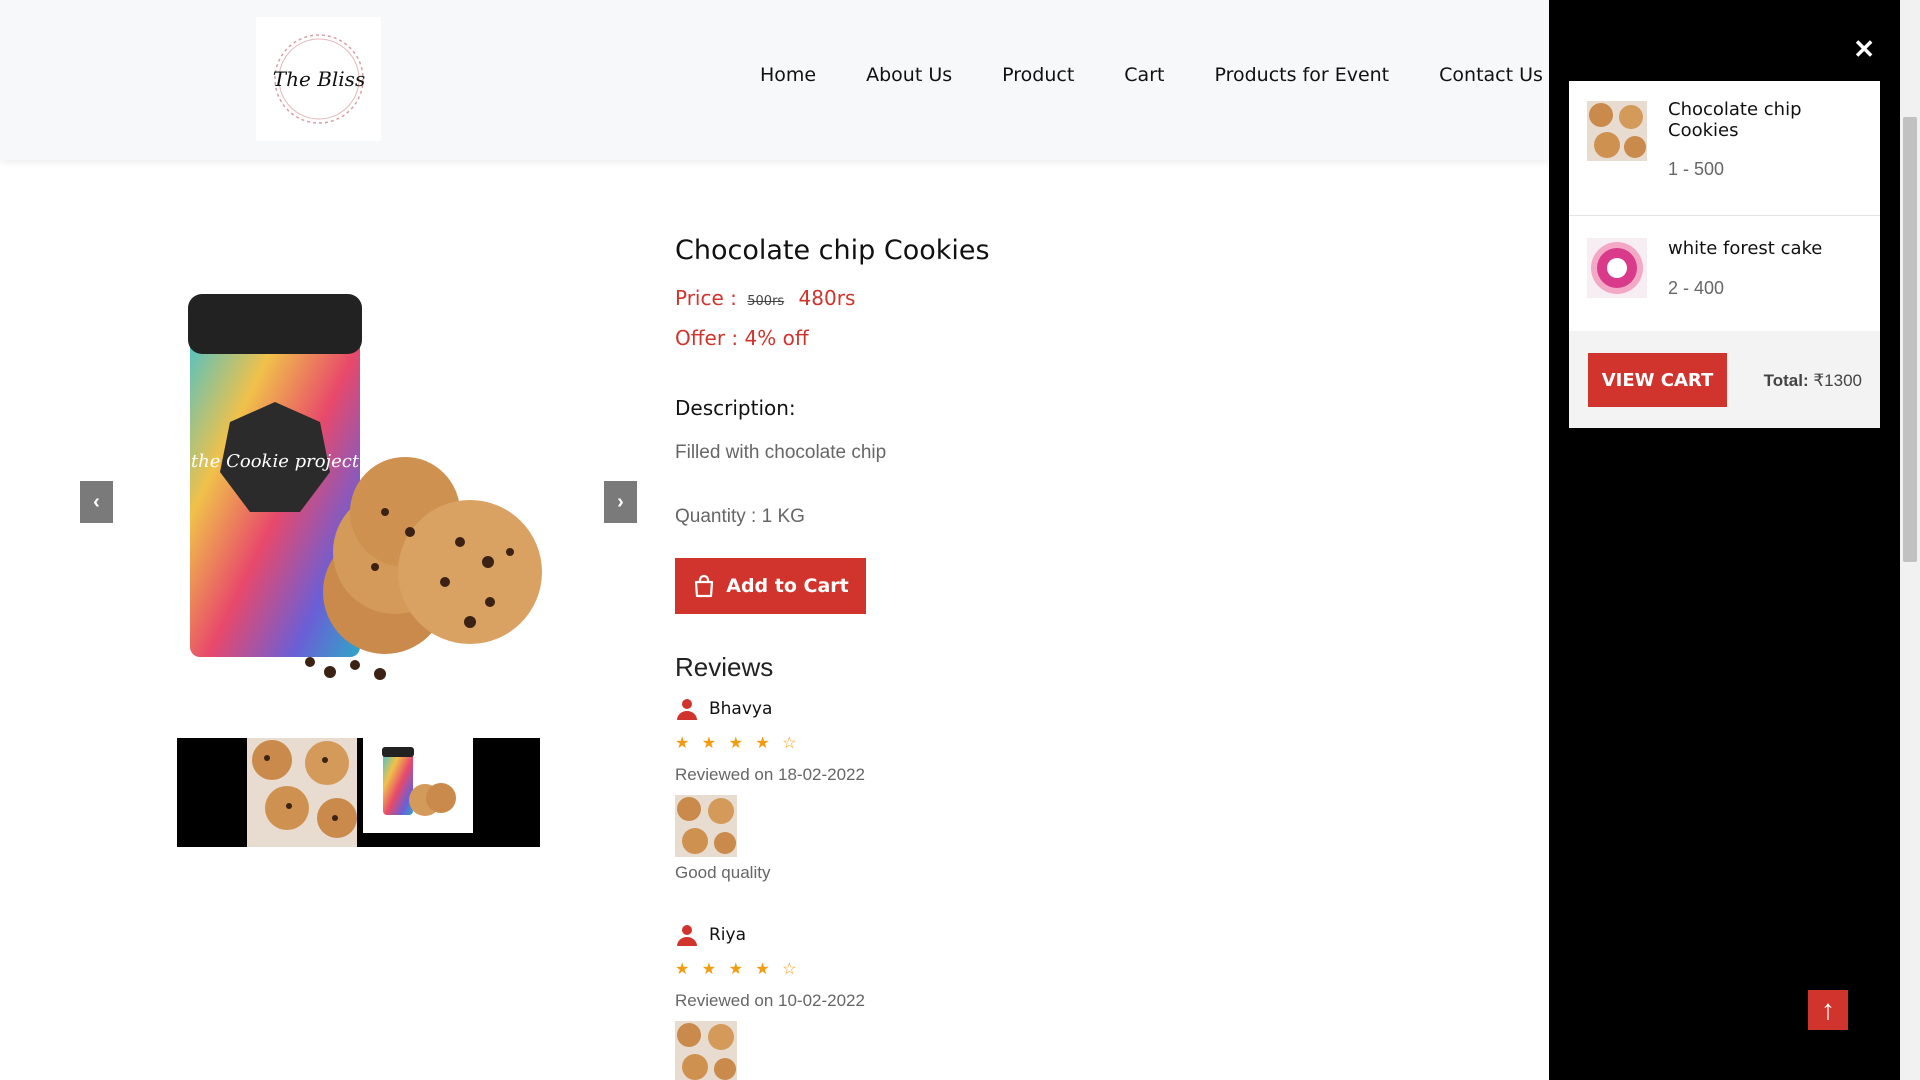  I want to click on reviewer: Riya, so click(1025, 935).